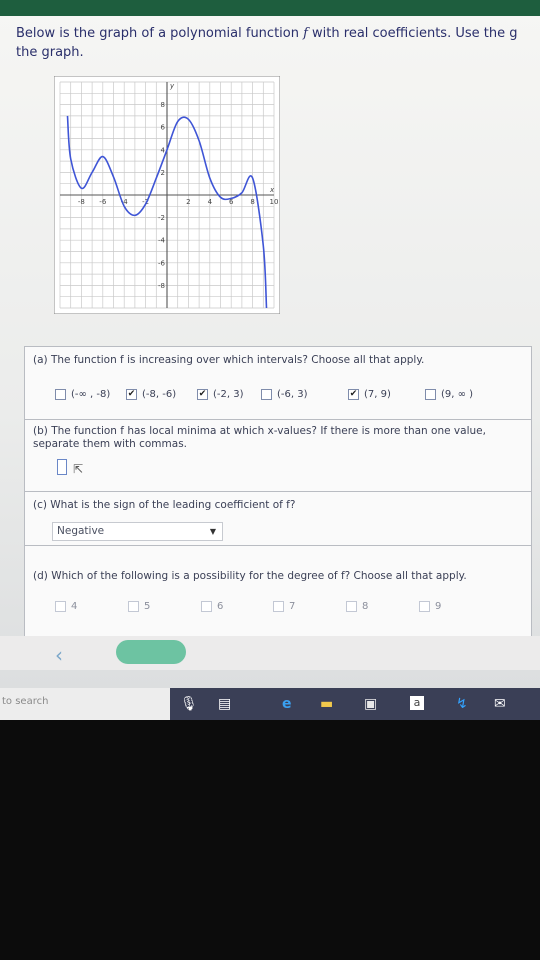  What do you see at coordinates (161, 218) in the screenshot?
I see `y-tick-label: -2` at bounding box center [161, 218].